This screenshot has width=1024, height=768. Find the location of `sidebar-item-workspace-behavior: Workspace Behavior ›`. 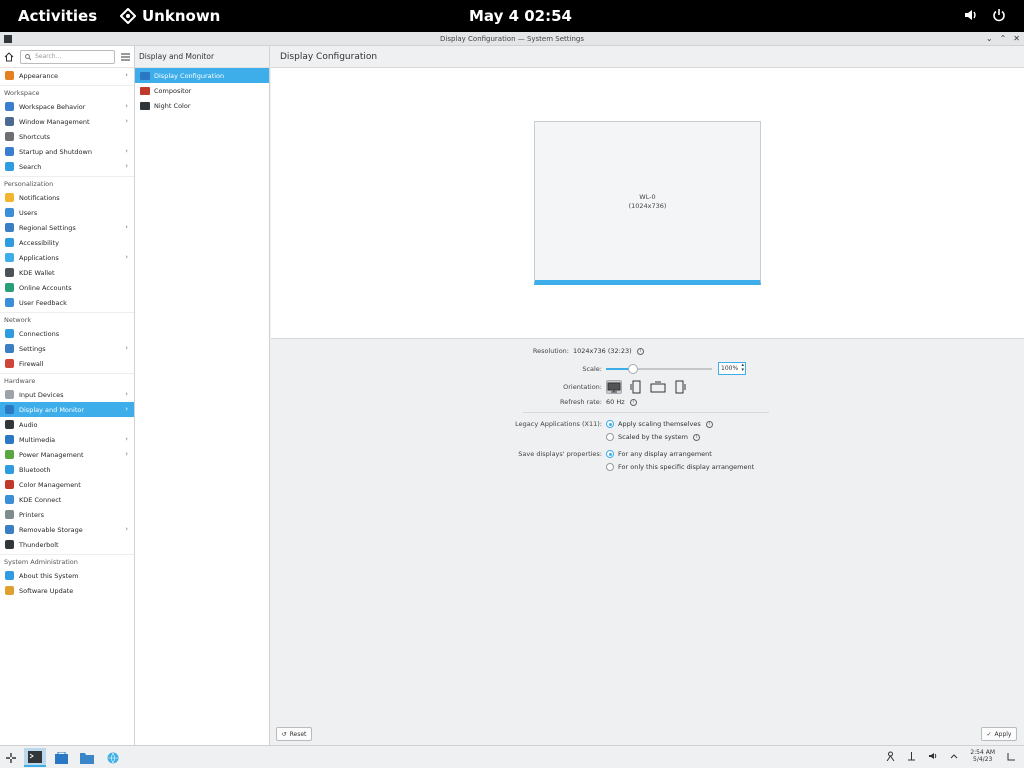

sidebar-item-workspace-behavior: Workspace Behavior › is located at coordinates (67, 106).